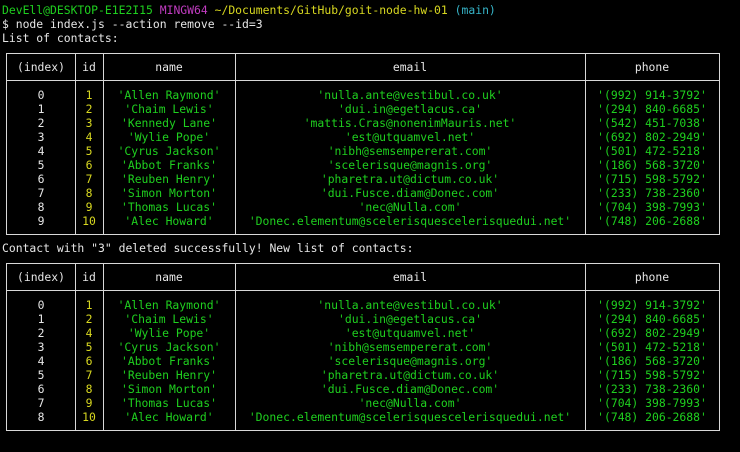 This screenshot has height=452, width=740. What do you see at coordinates (168, 123) in the screenshot?
I see `cell-name: 'Kennedy Lane'` at bounding box center [168, 123].